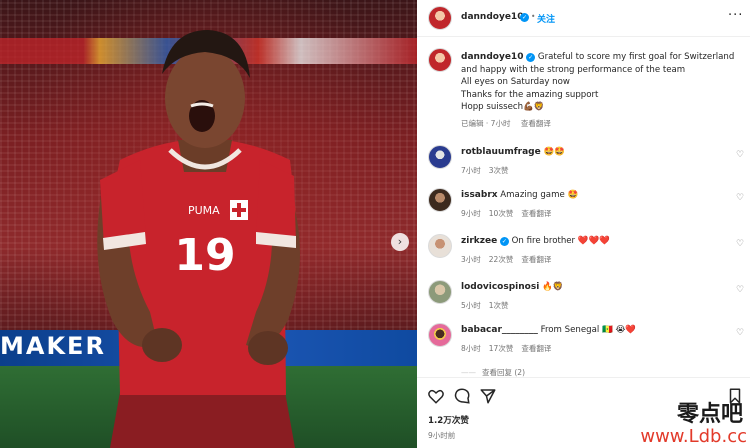 This screenshot has height=448, width=750. Describe the element at coordinates (500, 123) in the screenshot. I see `caption-time: 7小时` at that location.